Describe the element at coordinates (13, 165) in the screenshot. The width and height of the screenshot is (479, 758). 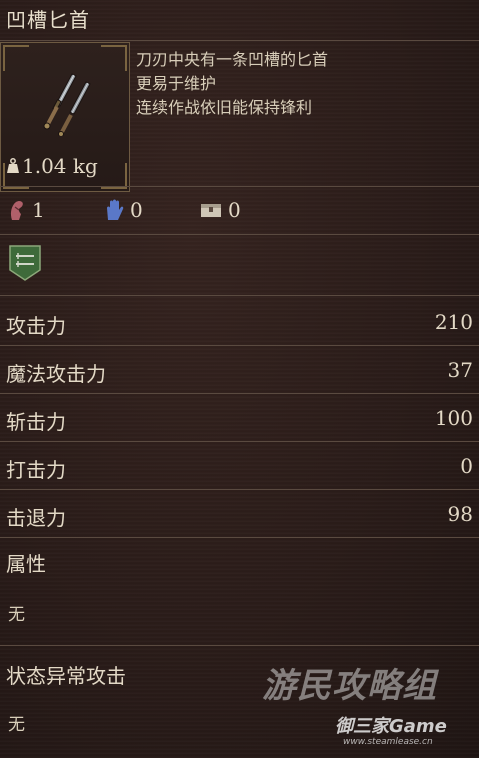
I see `weight-icon` at that location.